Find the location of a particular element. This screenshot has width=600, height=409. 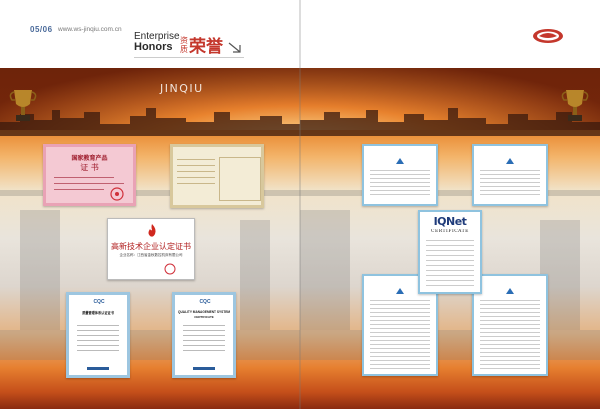

certificate-title: 国家教育产品 is located at coordinates (89, 159).